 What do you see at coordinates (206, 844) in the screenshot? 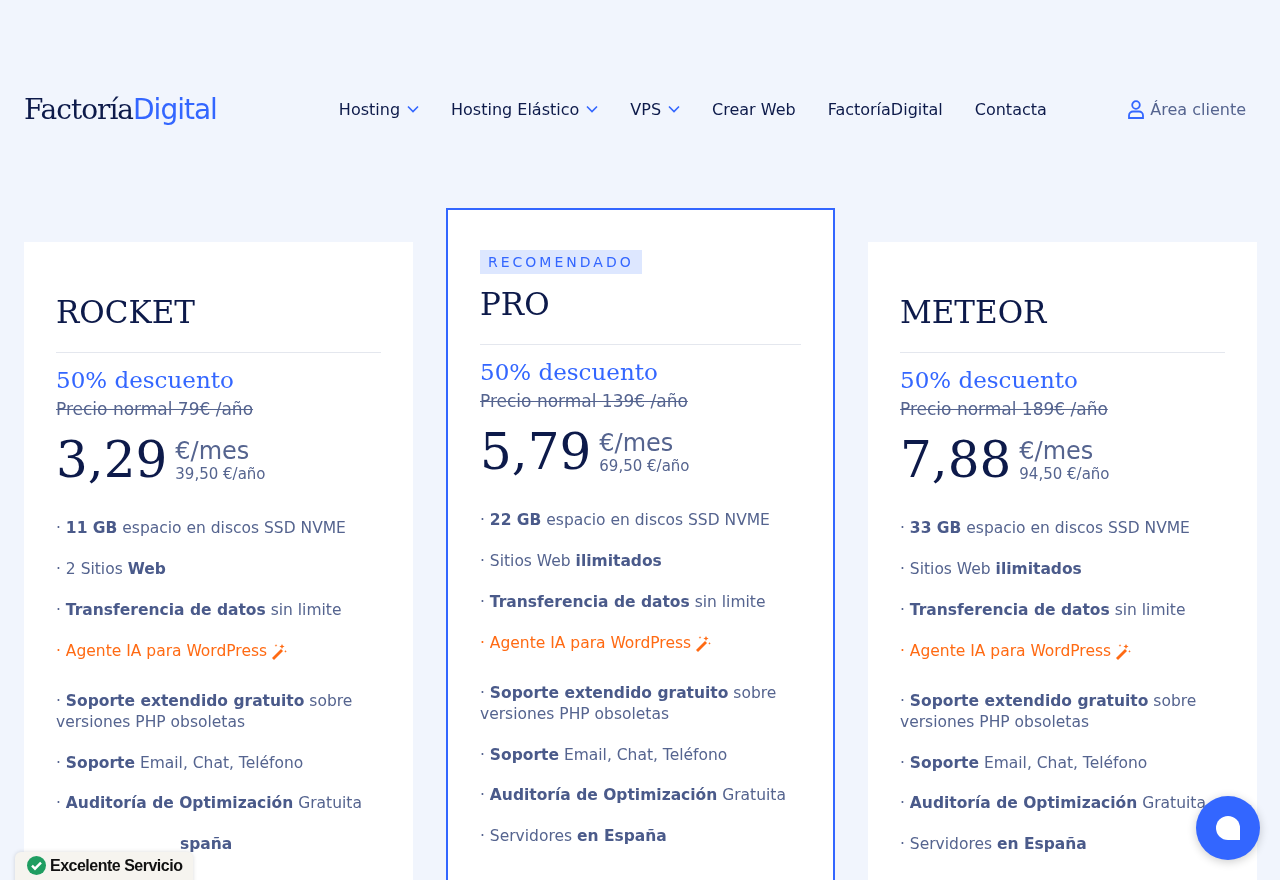
I see `feature-text: spaña` at bounding box center [206, 844].